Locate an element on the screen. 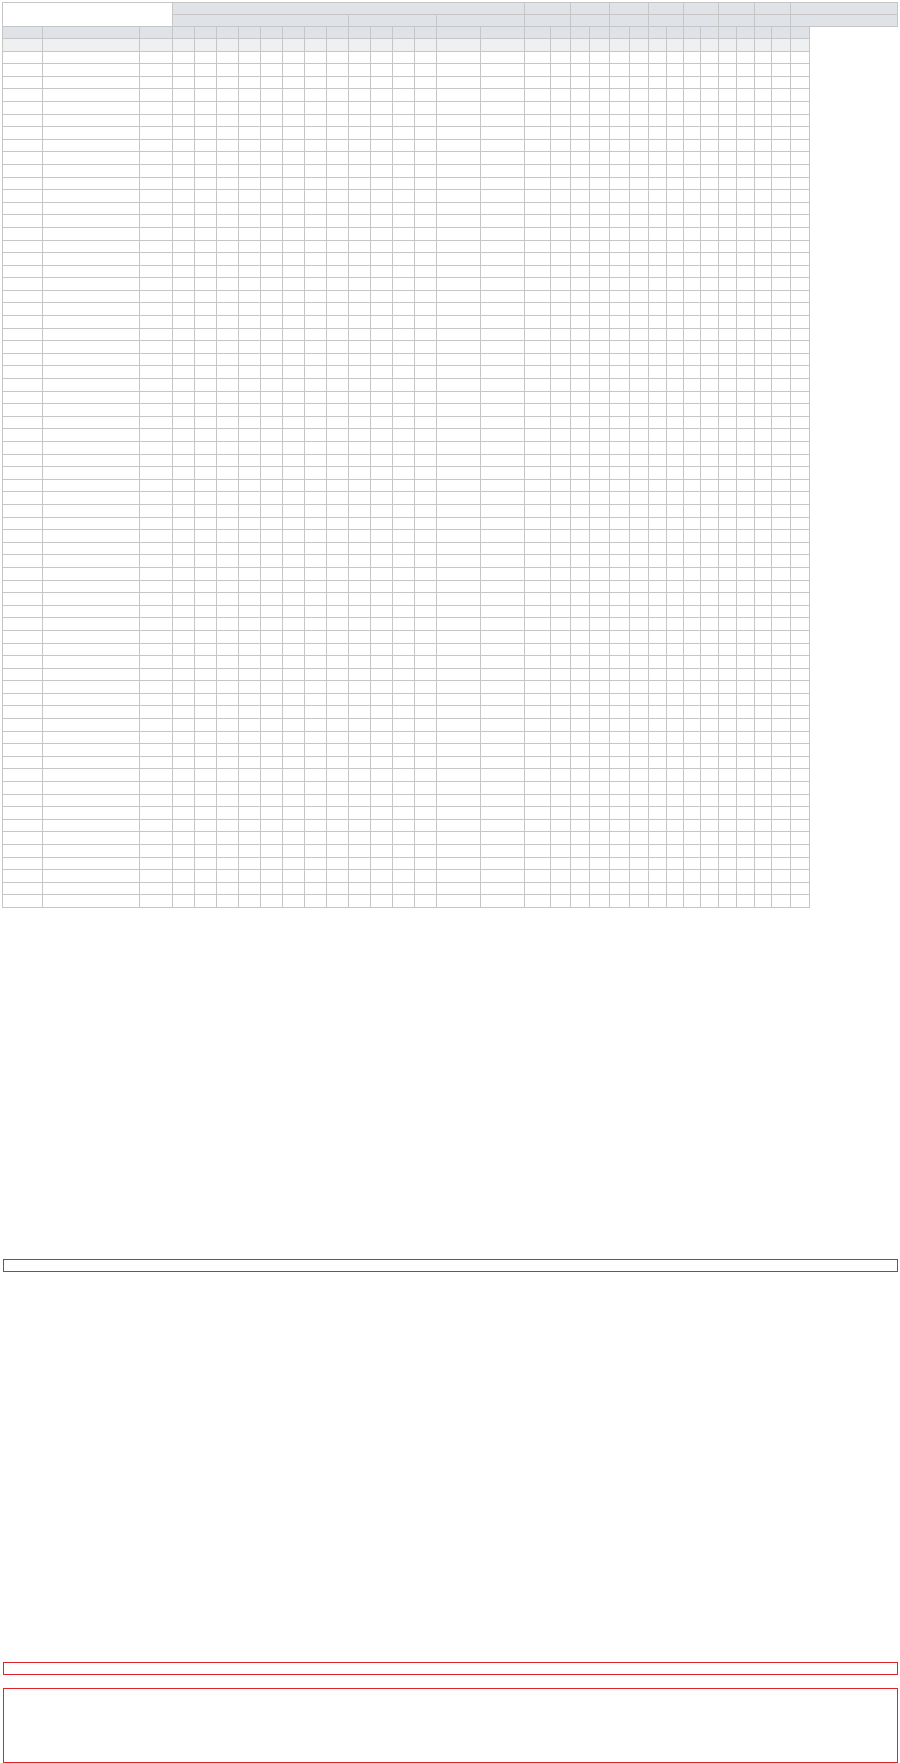 This screenshot has height=1763, width=900. column-header is located at coordinates (426, 33).